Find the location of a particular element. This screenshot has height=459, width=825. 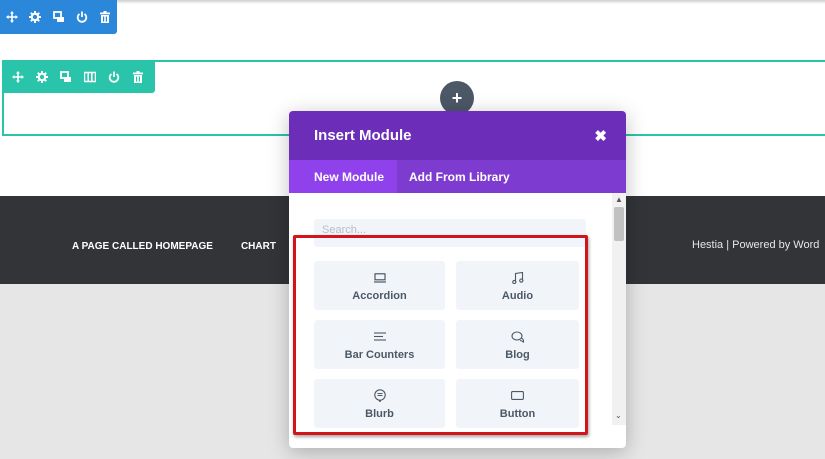

columns-icon is located at coordinates (90, 76).